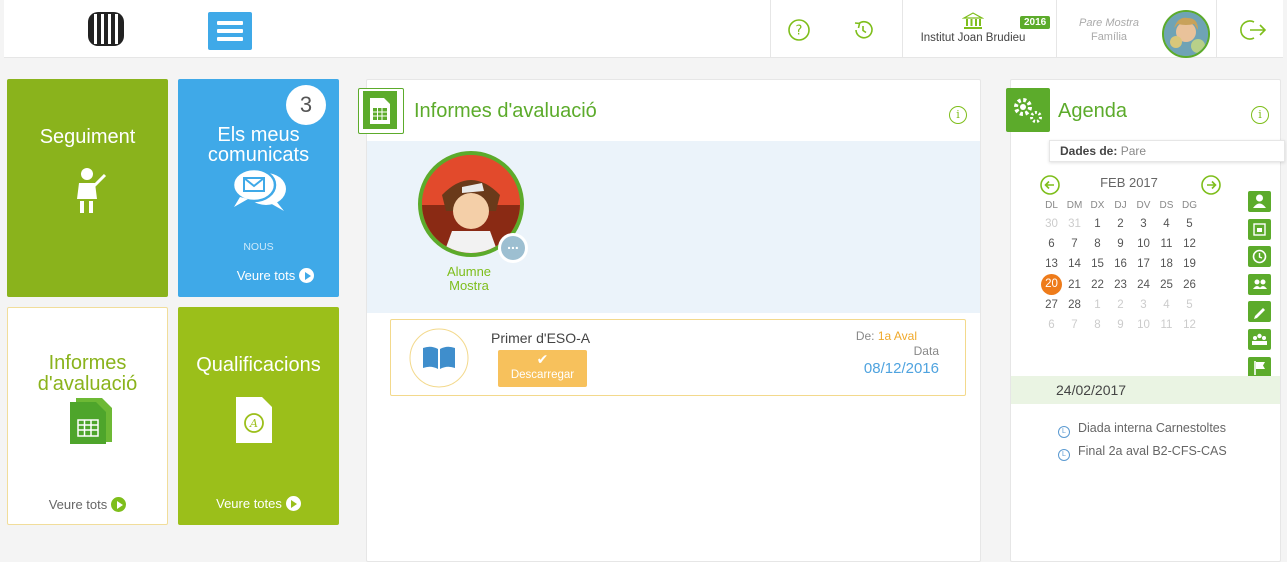 The width and height of the screenshot is (1287, 562). What do you see at coordinates (1260, 115) in the screenshot?
I see `agenda-info-icon: i` at bounding box center [1260, 115].